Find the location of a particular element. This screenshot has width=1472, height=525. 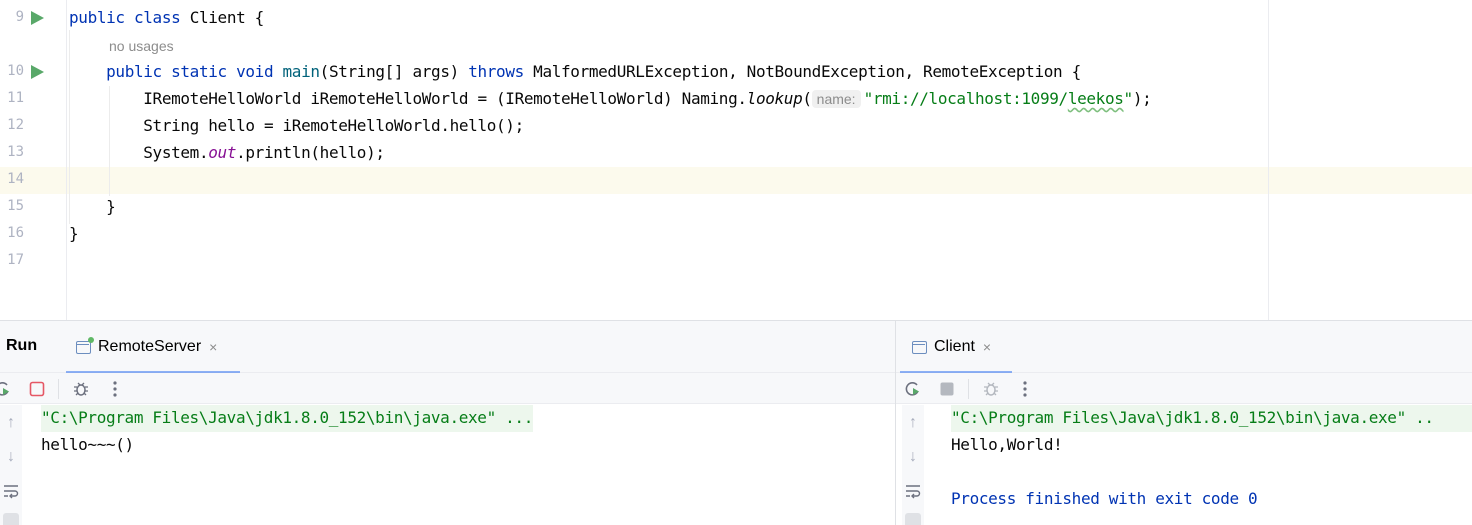

code-token: (String[] args) is located at coordinates (394, 71).